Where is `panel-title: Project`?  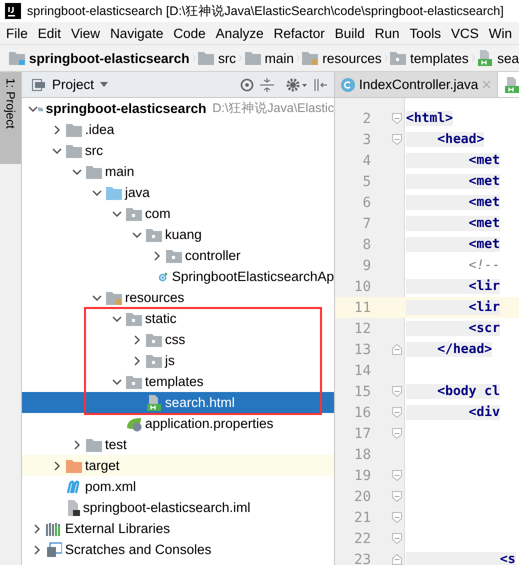 panel-title: Project is located at coordinates (73, 84).